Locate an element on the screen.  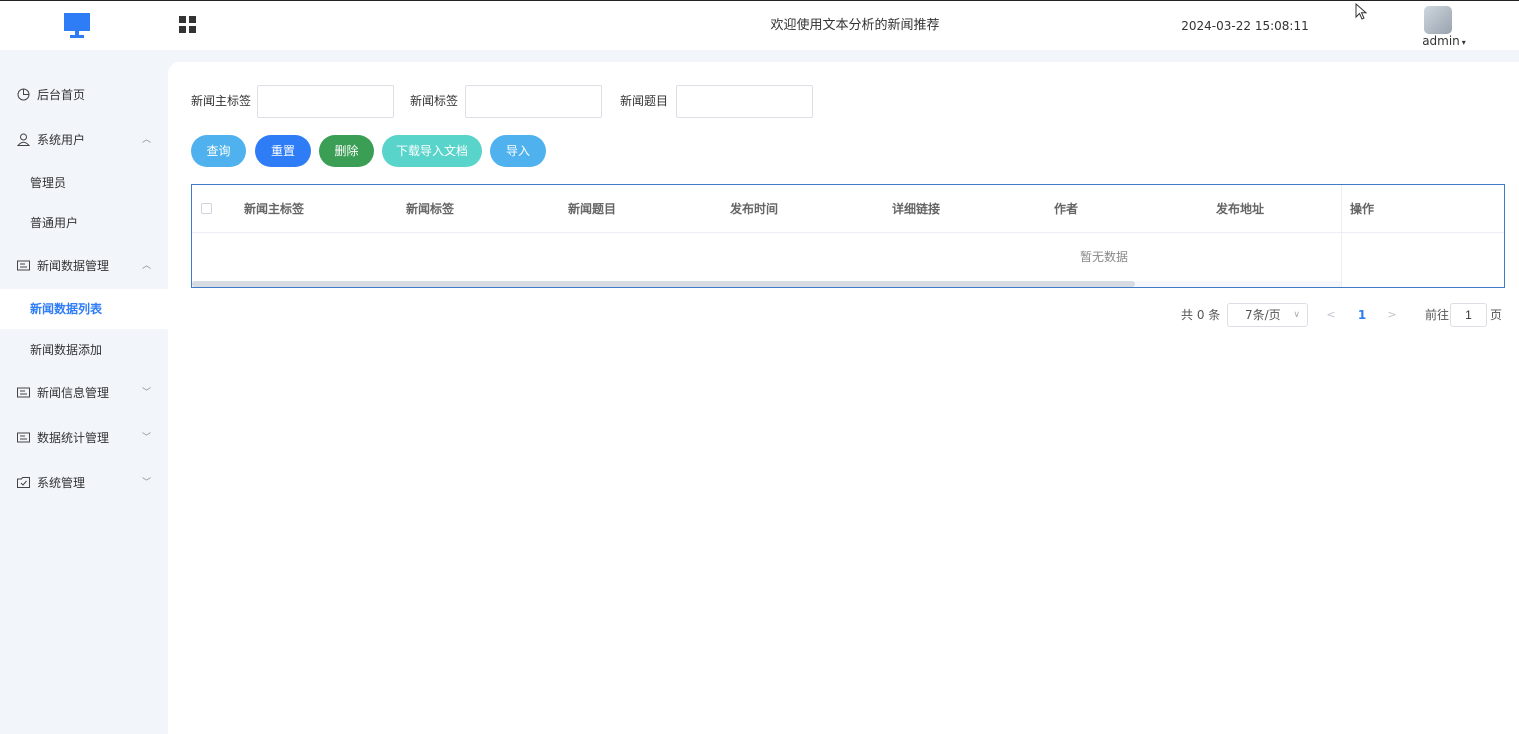
sidebar-item-label: 数据统计管理 is located at coordinates (73, 438).